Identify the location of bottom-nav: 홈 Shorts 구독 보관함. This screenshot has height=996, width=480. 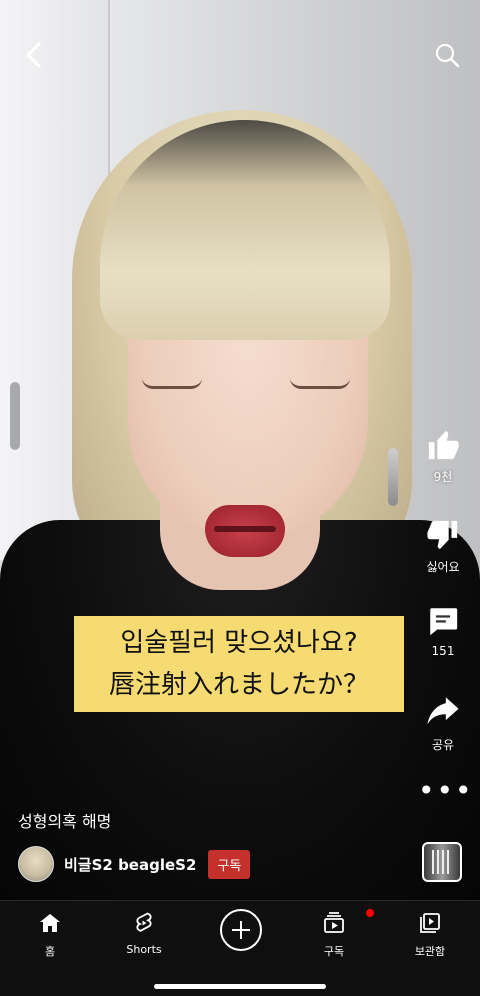
(240, 948).